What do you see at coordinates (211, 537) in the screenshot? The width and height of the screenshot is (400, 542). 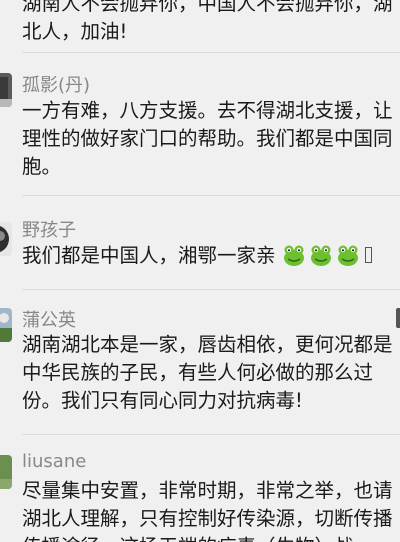 I see `comment-line: 传播途径，这场无端的病毒（生物）战` at bounding box center [211, 537].